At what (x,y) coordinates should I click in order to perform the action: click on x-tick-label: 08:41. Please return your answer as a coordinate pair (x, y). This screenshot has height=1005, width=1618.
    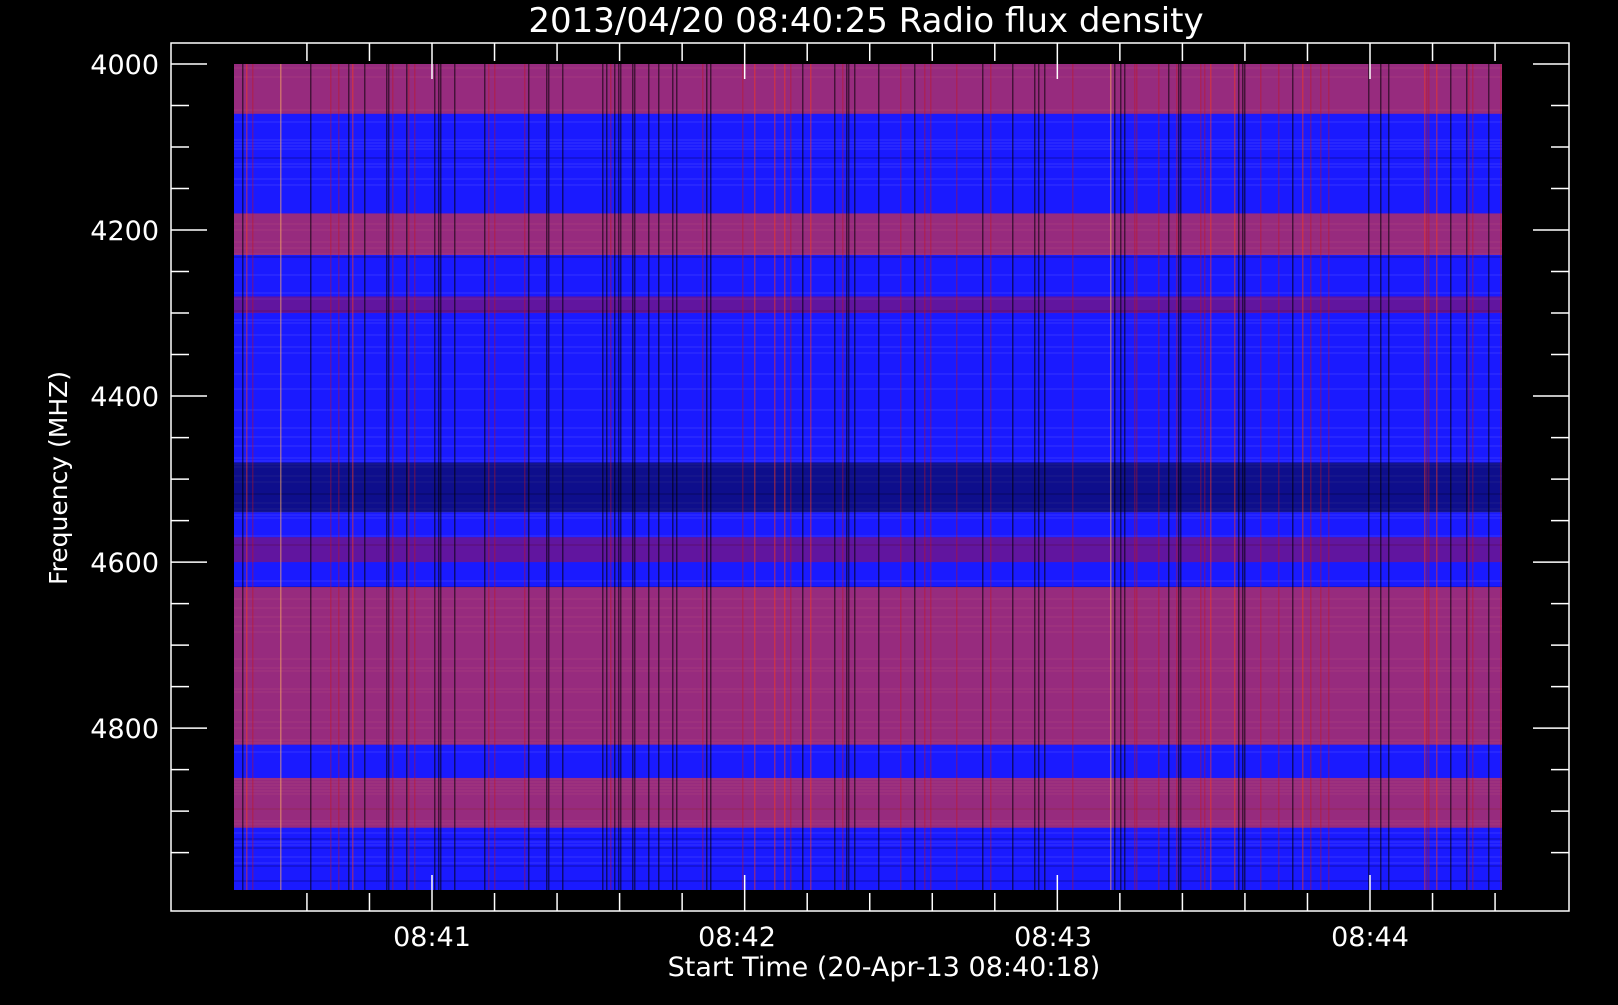
    Looking at the image, I should click on (432, 937).